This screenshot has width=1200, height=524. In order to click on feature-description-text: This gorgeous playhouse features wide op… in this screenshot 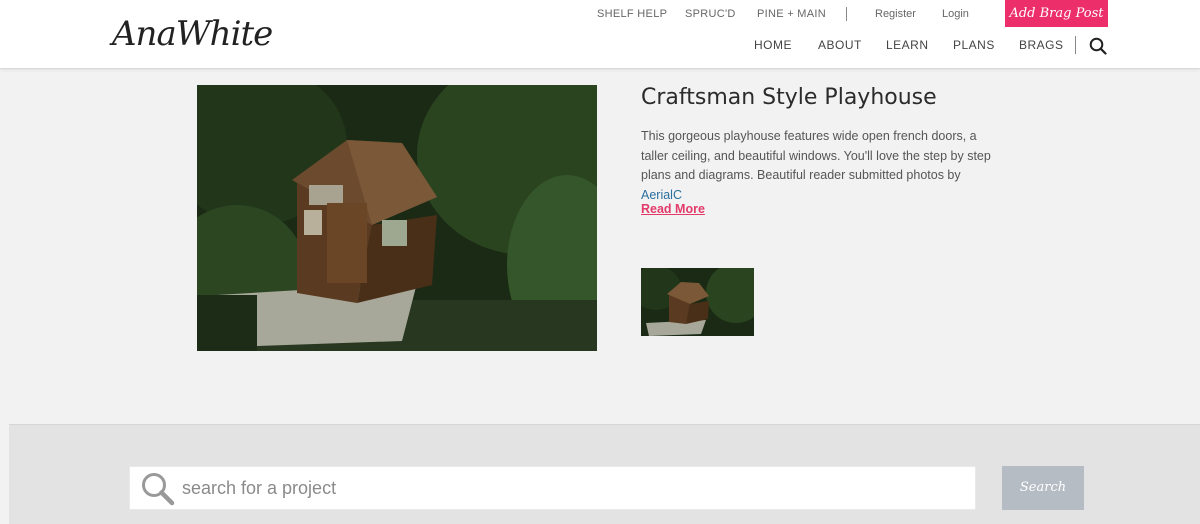, I will do `click(816, 155)`.